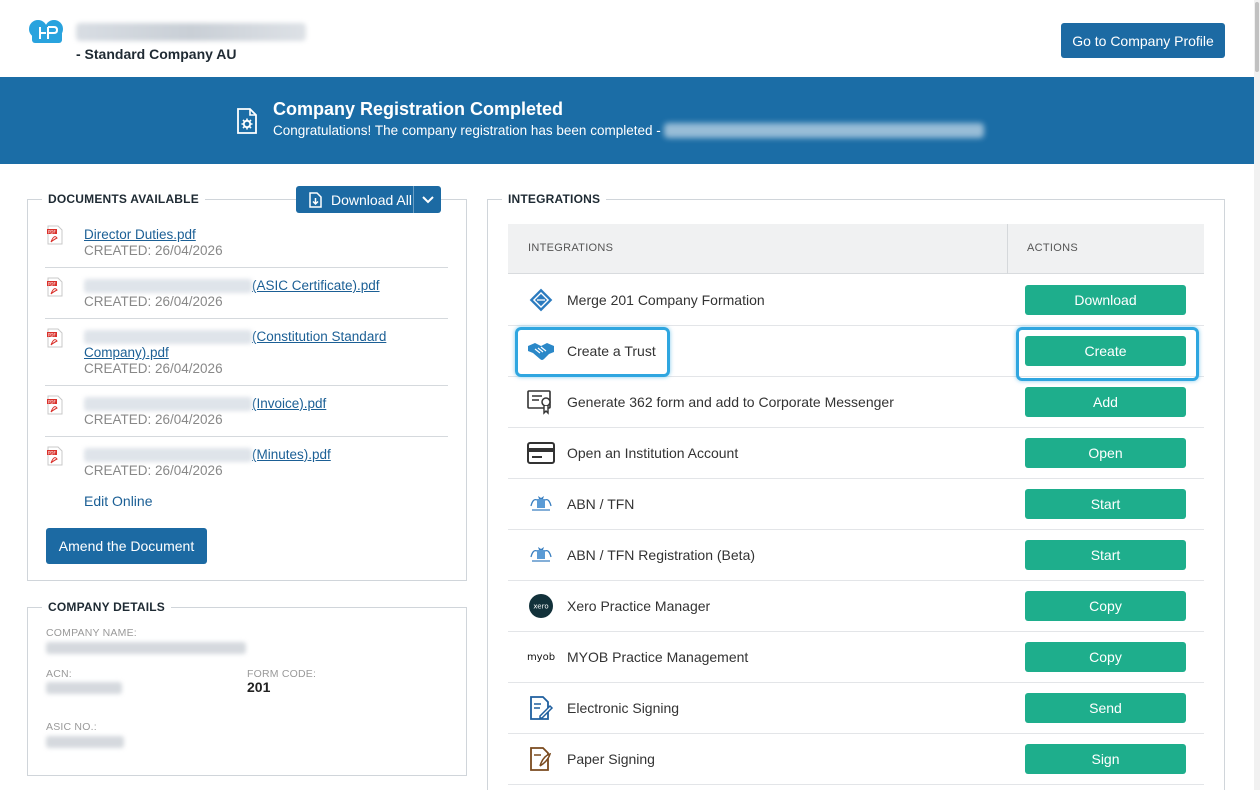 The height and width of the screenshot is (790, 1260). I want to click on document-suffix: (Constitution Standard, so click(319, 336).